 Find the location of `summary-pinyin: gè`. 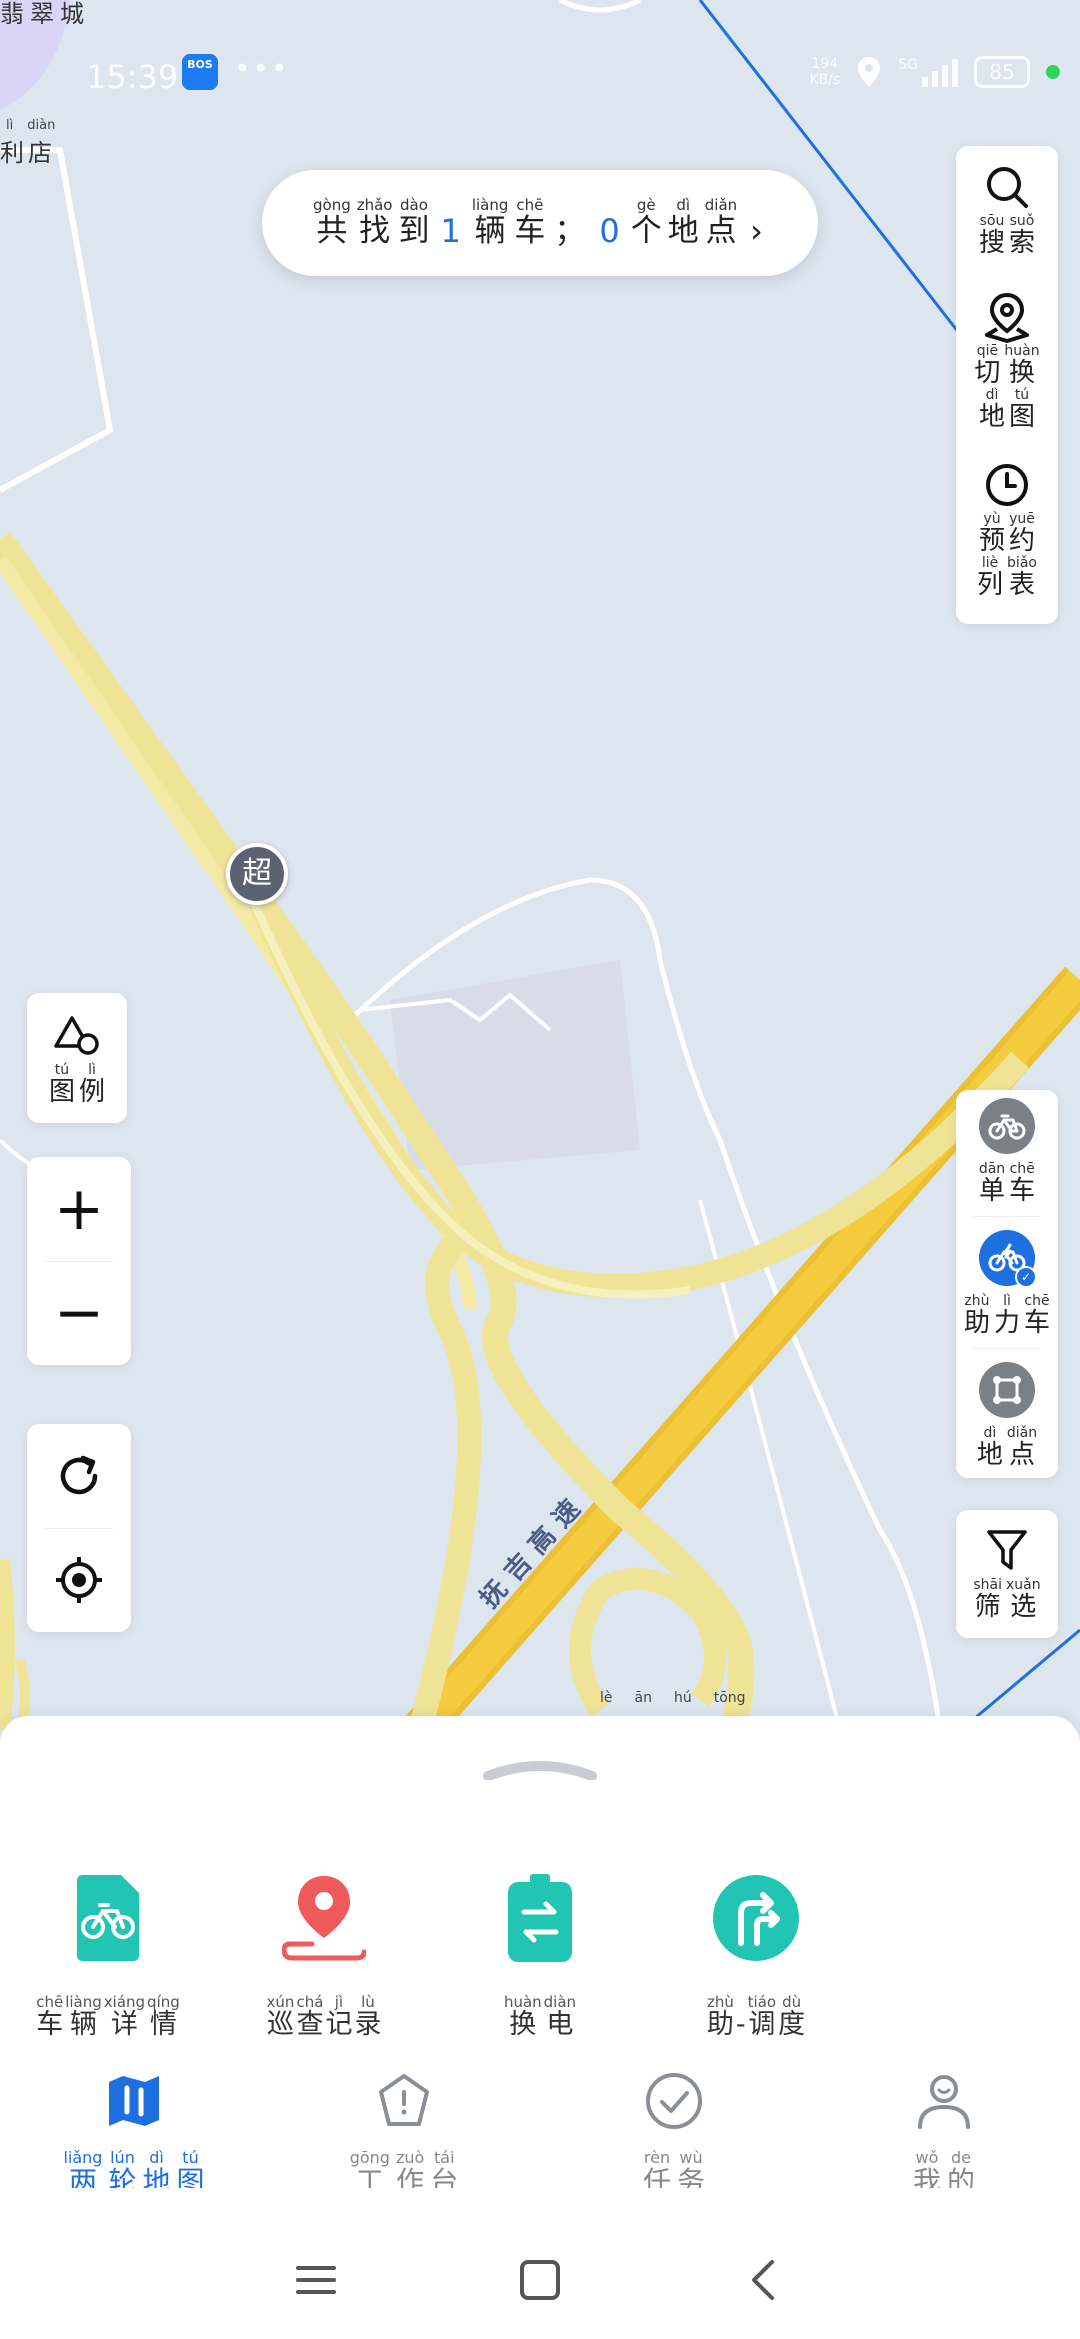

summary-pinyin: gè is located at coordinates (646, 205).